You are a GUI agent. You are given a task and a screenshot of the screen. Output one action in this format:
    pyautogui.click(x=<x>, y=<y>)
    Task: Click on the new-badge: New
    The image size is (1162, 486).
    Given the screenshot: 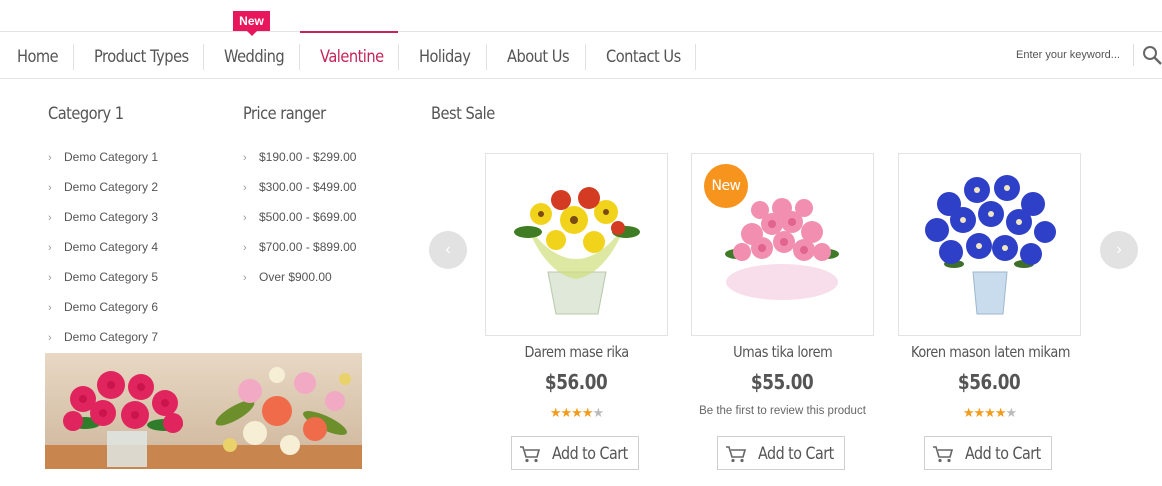 What is the action you would take?
    pyautogui.click(x=251, y=23)
    